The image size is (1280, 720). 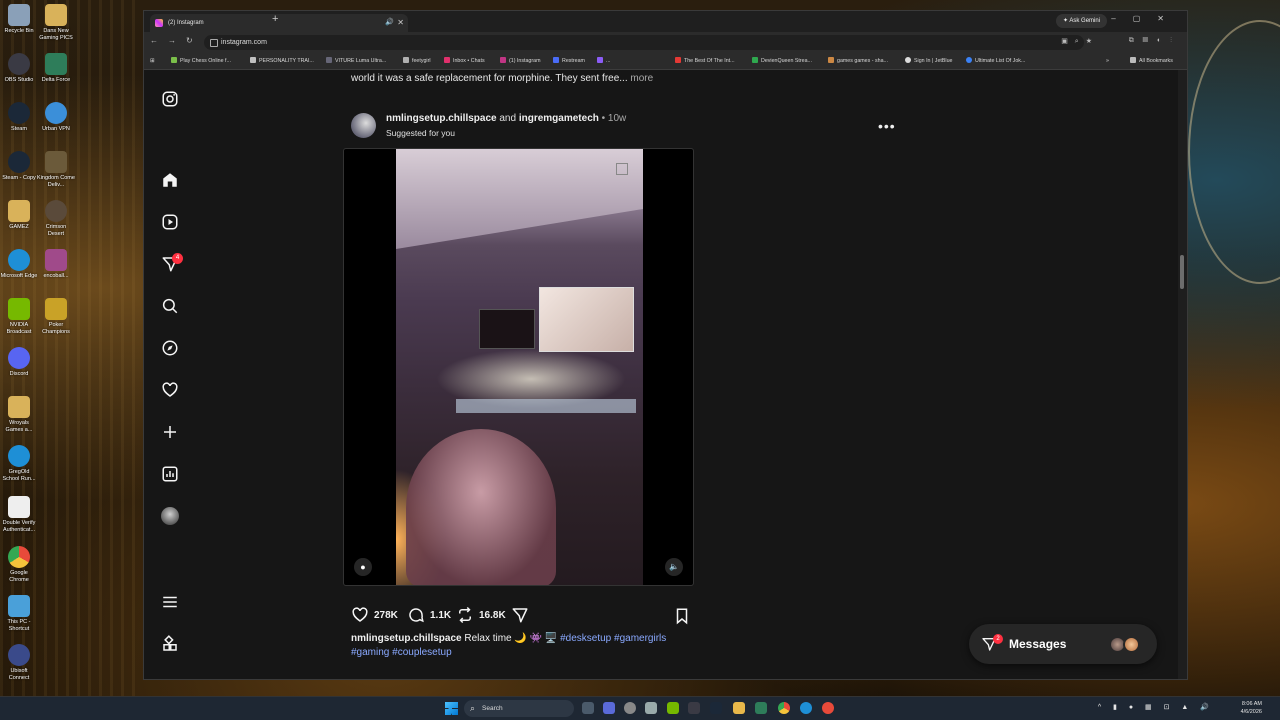 I want to click on desktop-icon-steam-copy: Steam - Copy, so click(x=19, y=166).